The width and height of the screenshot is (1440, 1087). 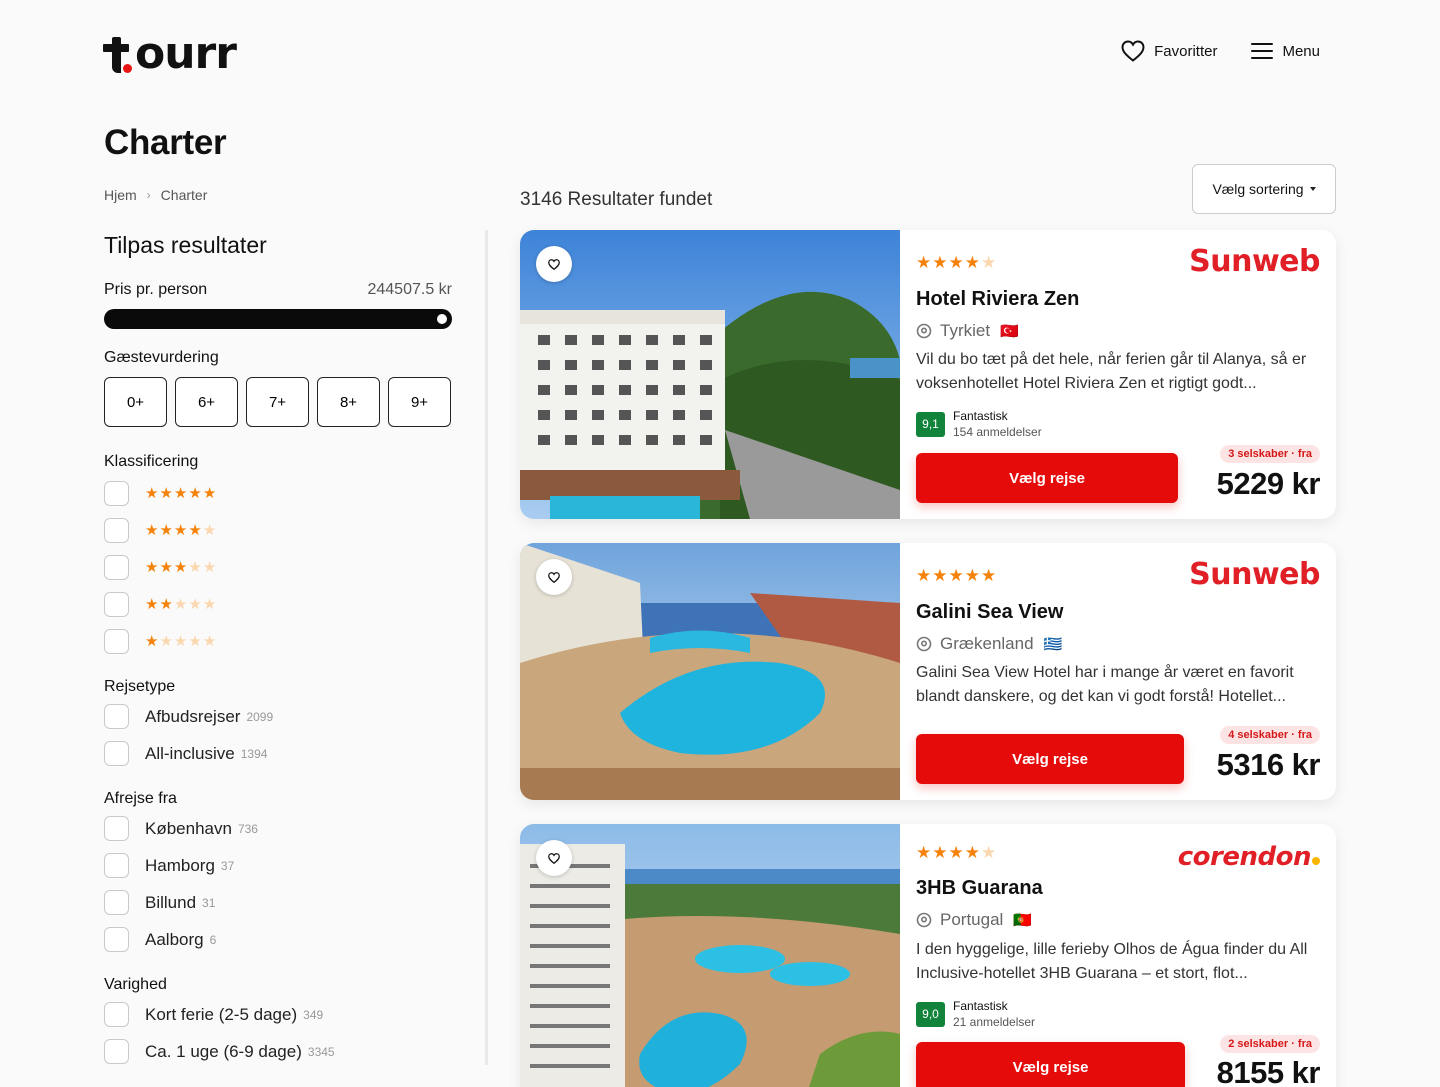 What do you see at coordinates (278, 865) in the screenshot?
I see `checkbox-row: Hamborg 37` at bounding box center [278, 865].